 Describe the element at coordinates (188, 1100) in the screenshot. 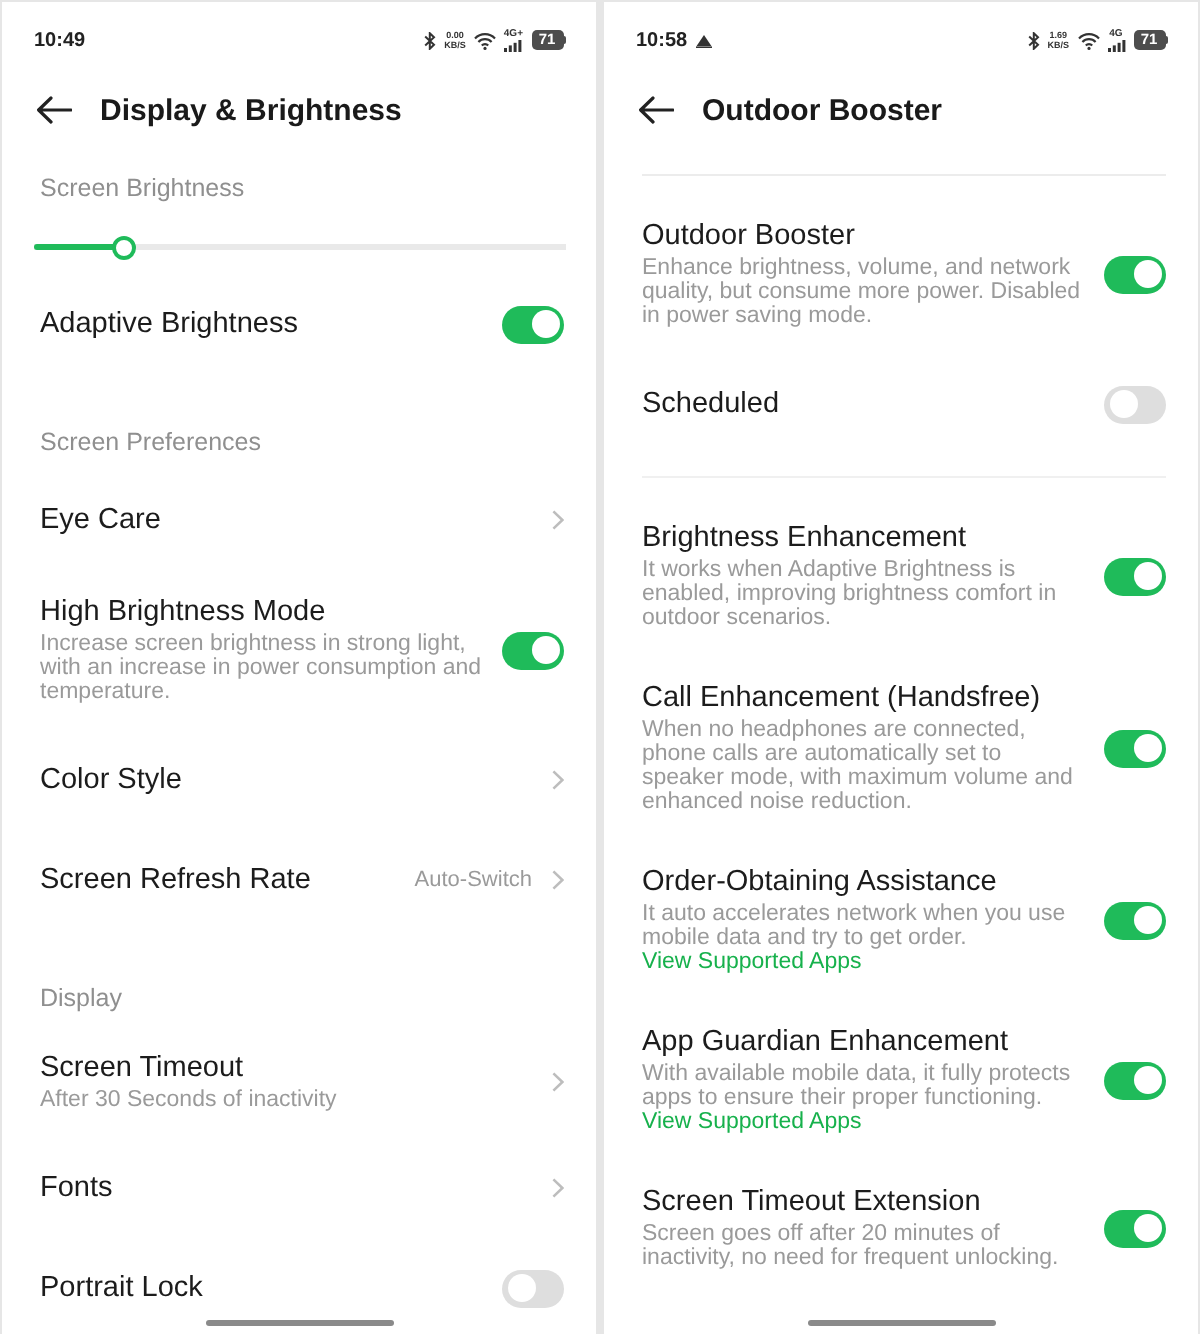

I see `setting-description: After 30 Seconds of inactivity` at that location.